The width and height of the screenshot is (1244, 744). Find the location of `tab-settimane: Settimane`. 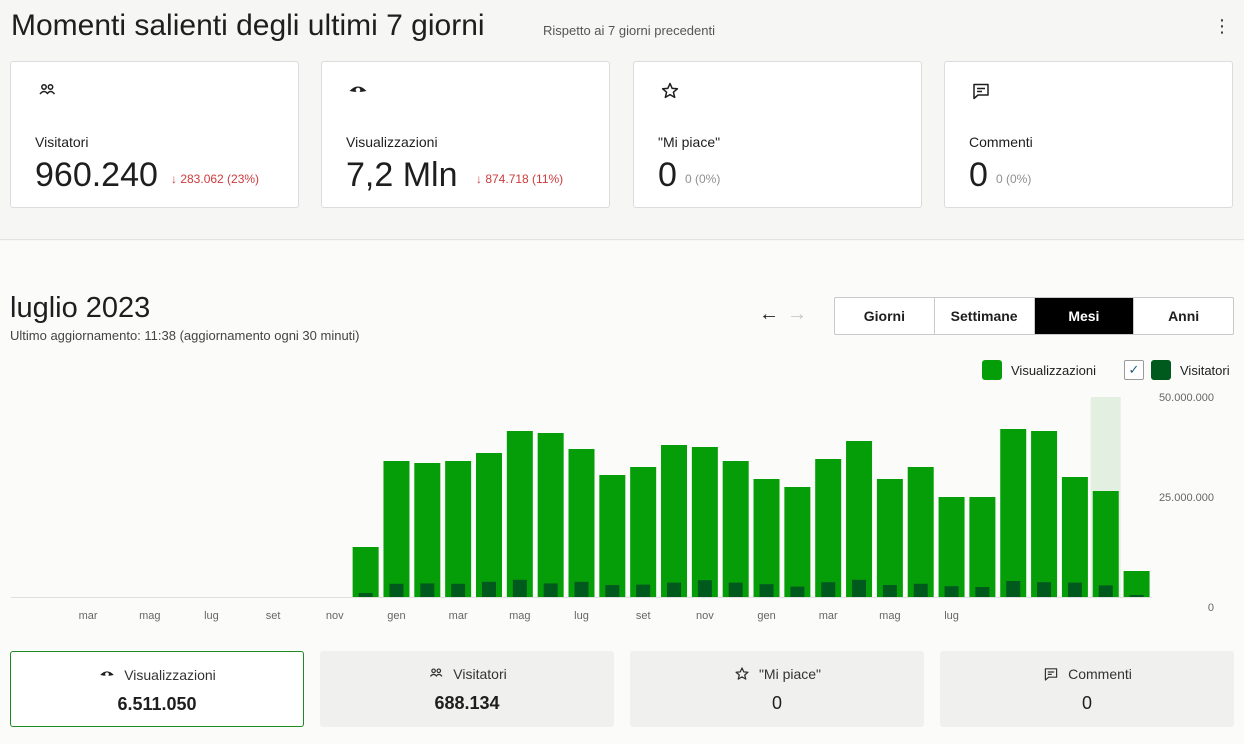

tab-settimane: Settimane is located at coordinates (985, 316).